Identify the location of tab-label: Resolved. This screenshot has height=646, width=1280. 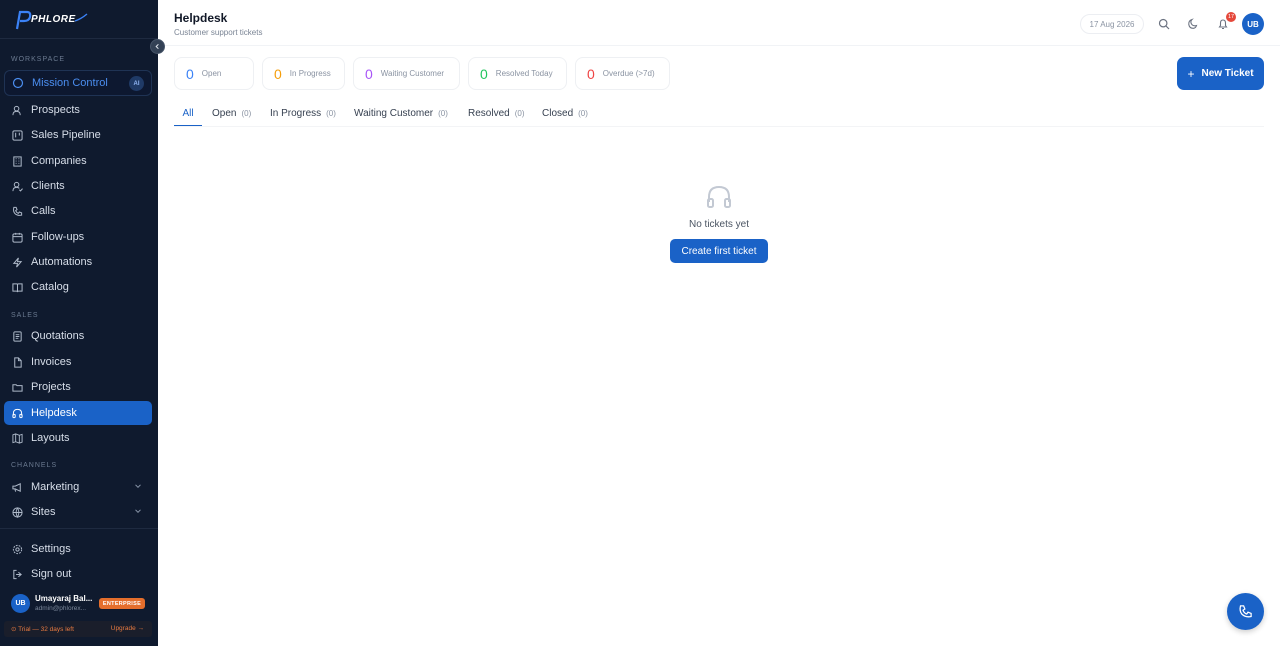
(489, 113).